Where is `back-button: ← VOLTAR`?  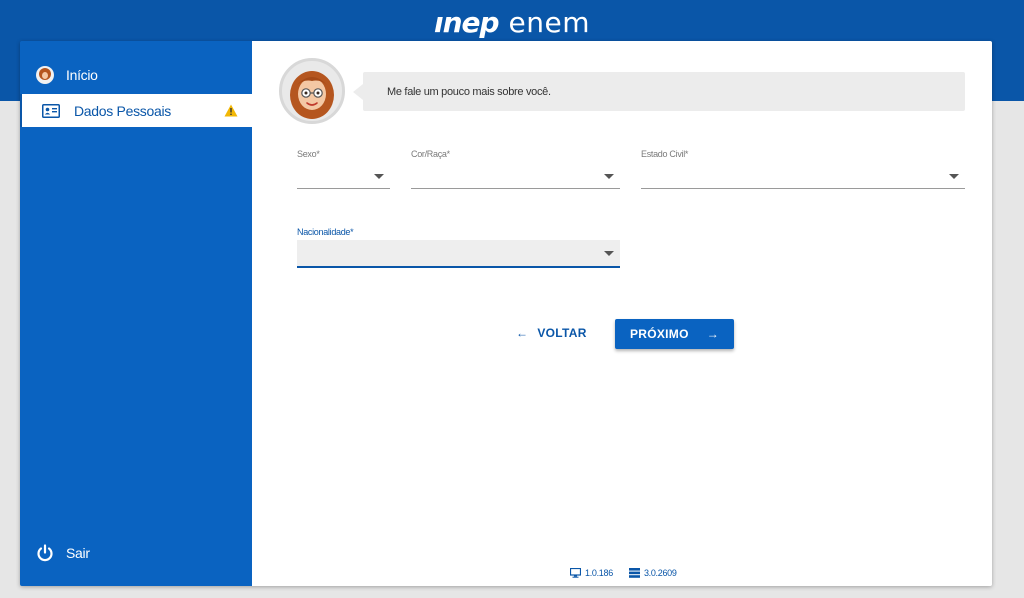
back-button: ← VOLTAR is located at coordinates (551, 333).